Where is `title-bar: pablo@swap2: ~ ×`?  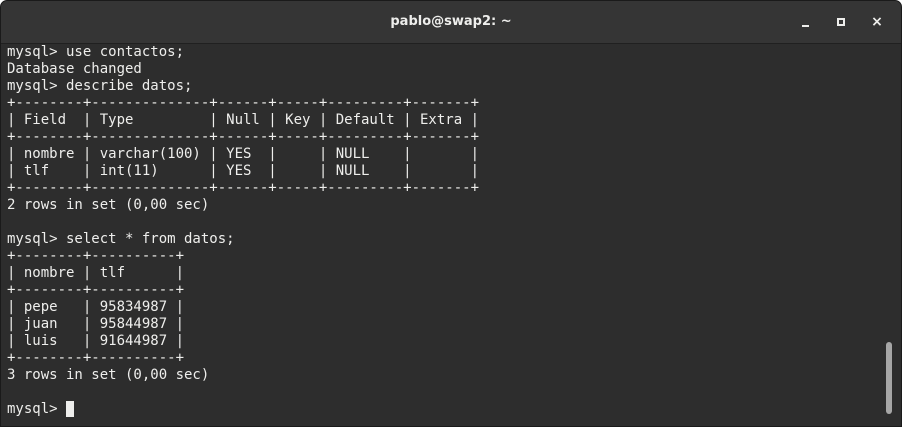 title-bar: pablo@swap2: ~ × is located at coordinates (451, 22).